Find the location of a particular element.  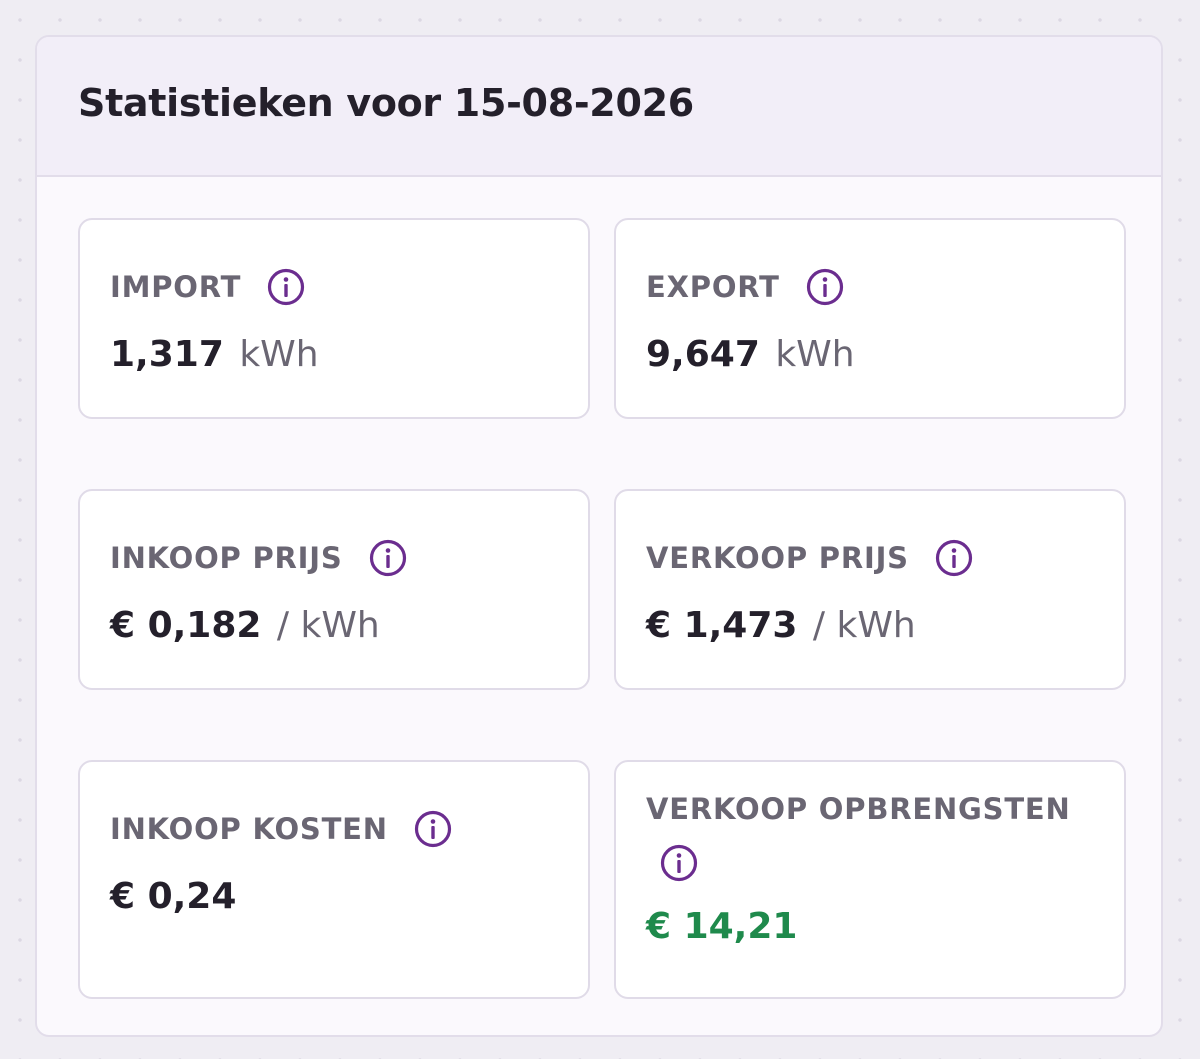

stat-label-inkoop-kosten: INKOOP KOSTEN is located at coordinates (249, 829).